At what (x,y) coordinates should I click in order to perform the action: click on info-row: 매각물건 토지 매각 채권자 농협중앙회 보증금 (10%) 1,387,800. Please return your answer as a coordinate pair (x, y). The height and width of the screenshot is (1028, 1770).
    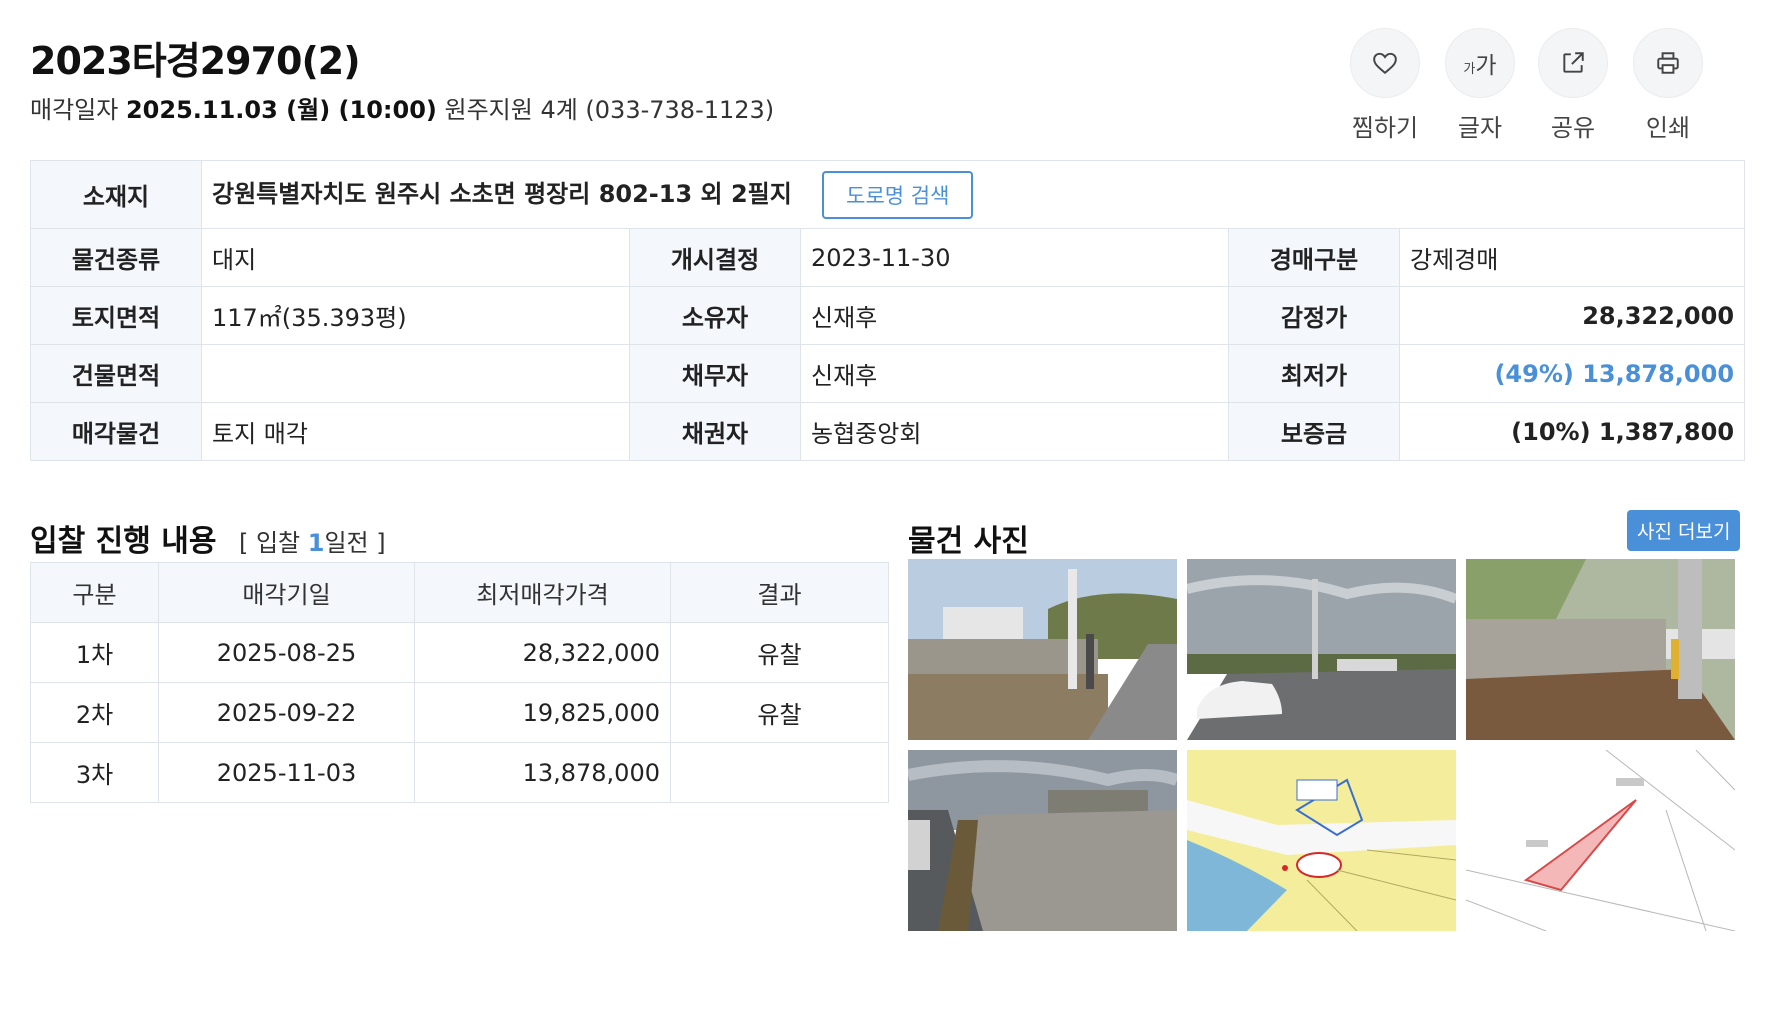
    Looking at the image, I should click on (888, 431).